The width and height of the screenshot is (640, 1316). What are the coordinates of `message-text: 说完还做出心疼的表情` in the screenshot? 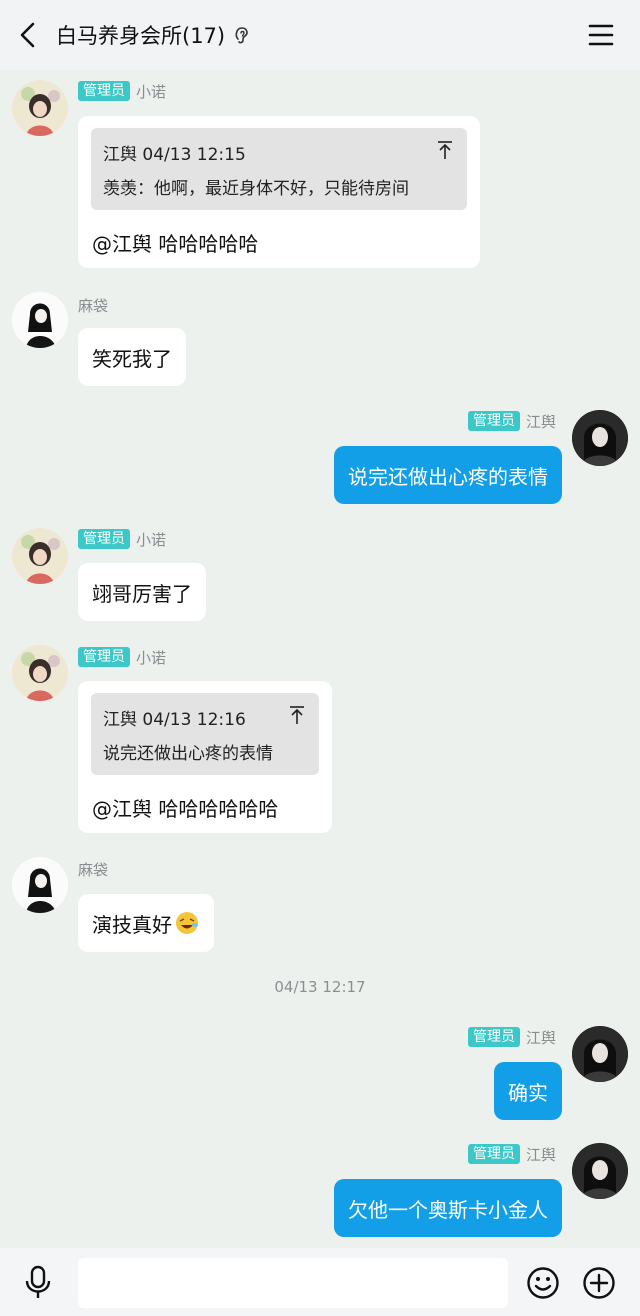 It's located at (448, 476).